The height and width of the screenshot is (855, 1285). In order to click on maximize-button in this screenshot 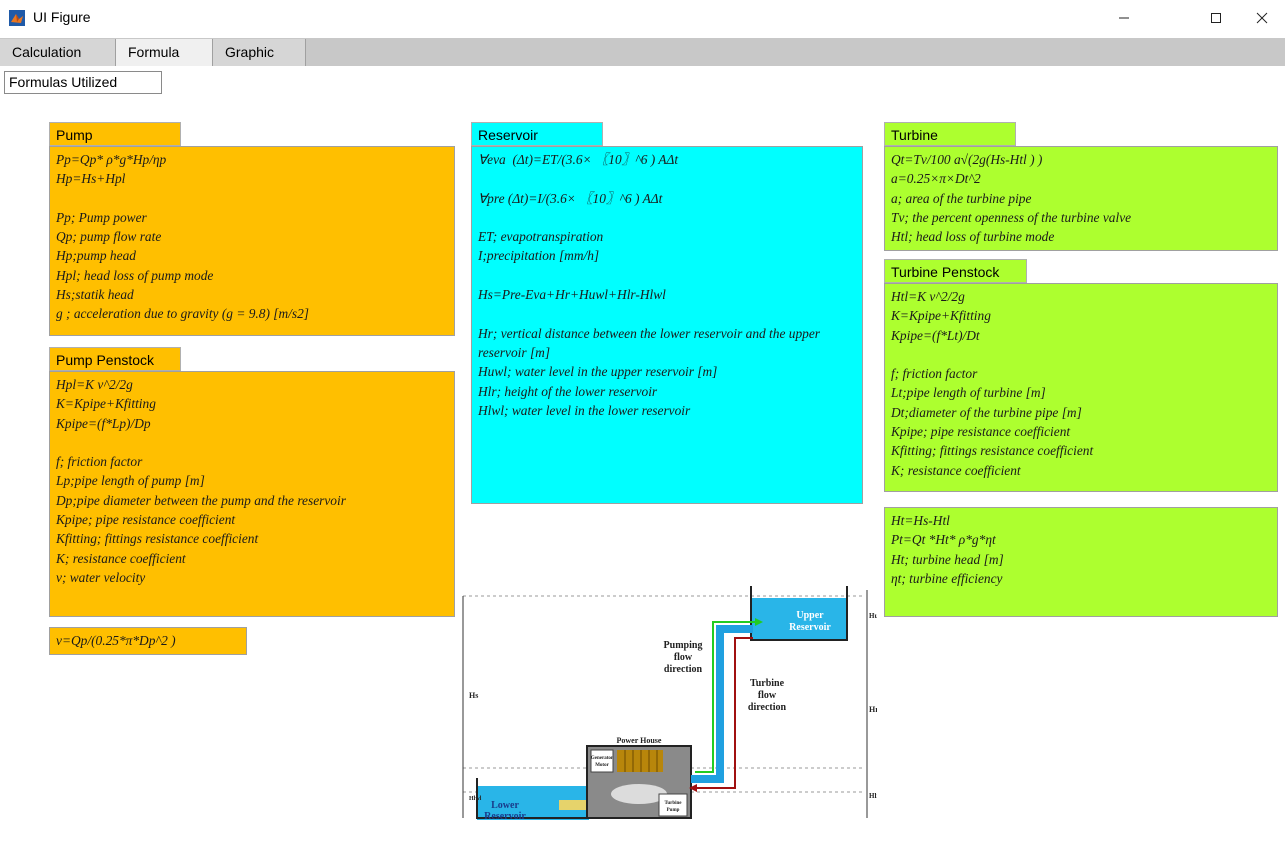, I will do `click(1216, 18)`.